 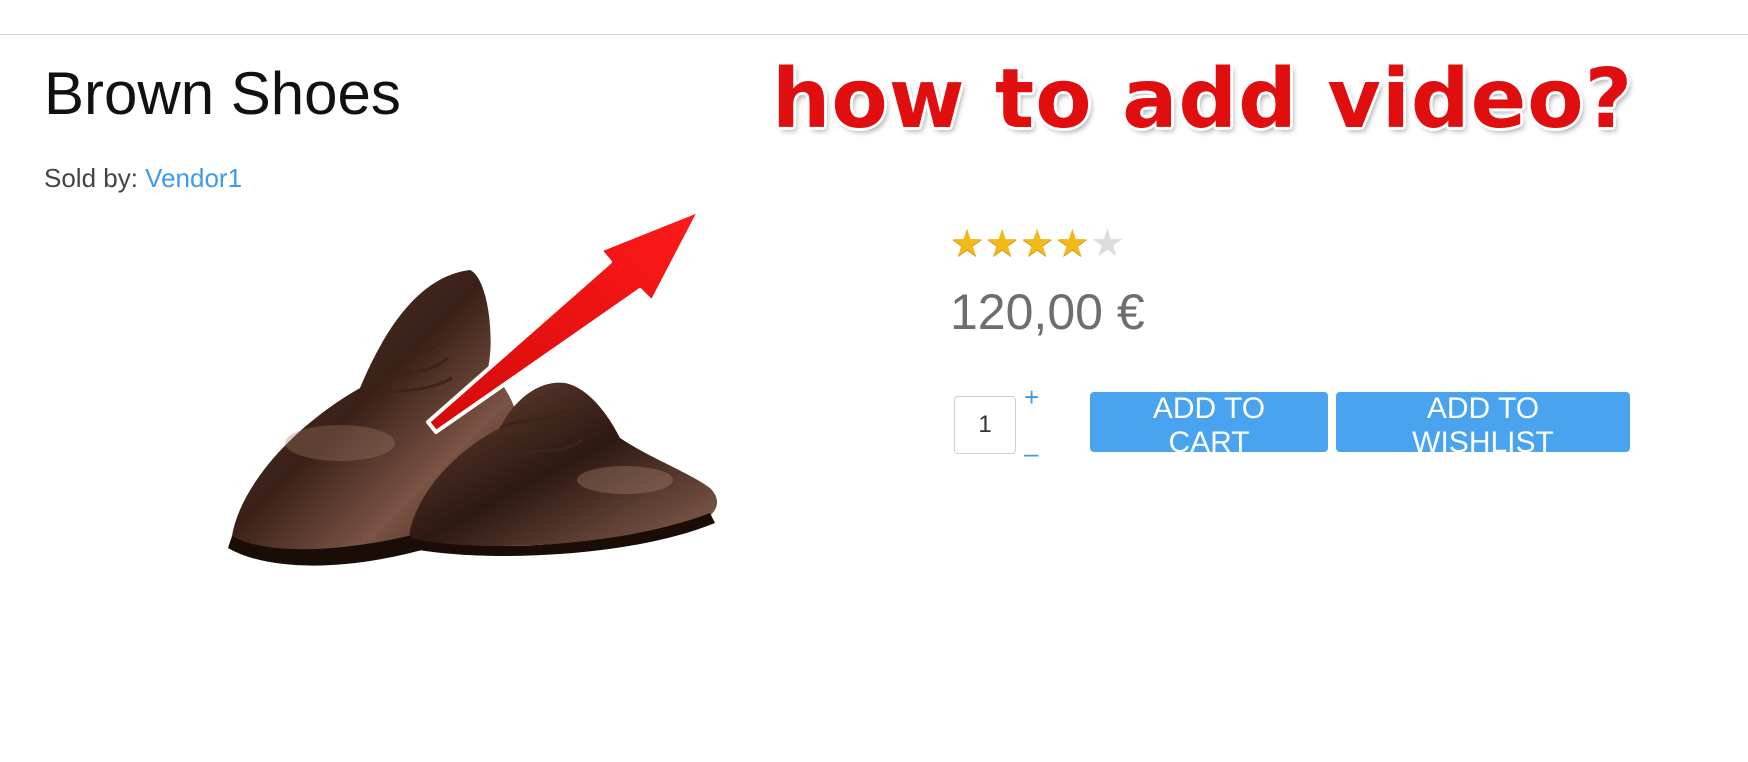 What do you see at coordinates (1203, 99) in the screenshot?
I see `annotation-text: how to add video?` at bounding box center [1203, 99].